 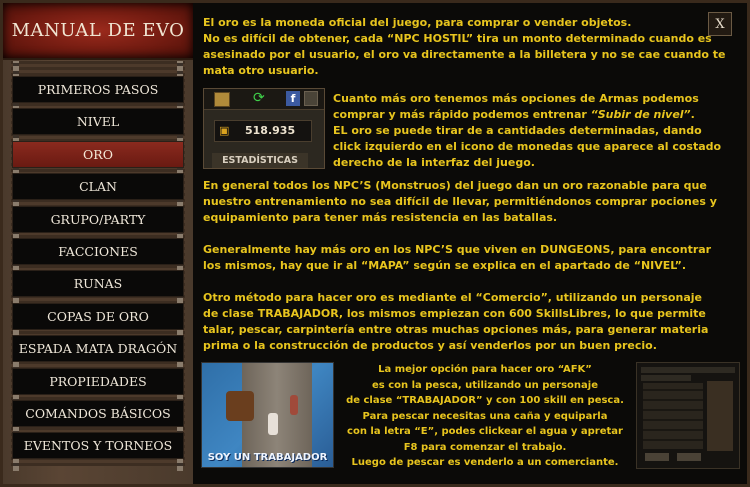 I want to click on menu-item-runas: RUNAS, so click(x=98, y=284).